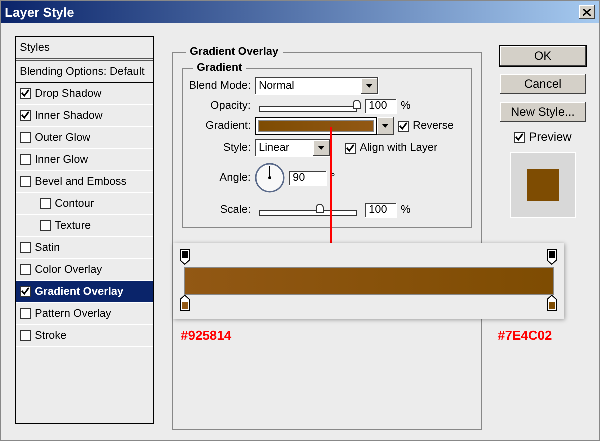  What do you see at coordinates (227, 126) in the screenshot?
I see `field-label: Gradient:` at bounding box center [227, 126].